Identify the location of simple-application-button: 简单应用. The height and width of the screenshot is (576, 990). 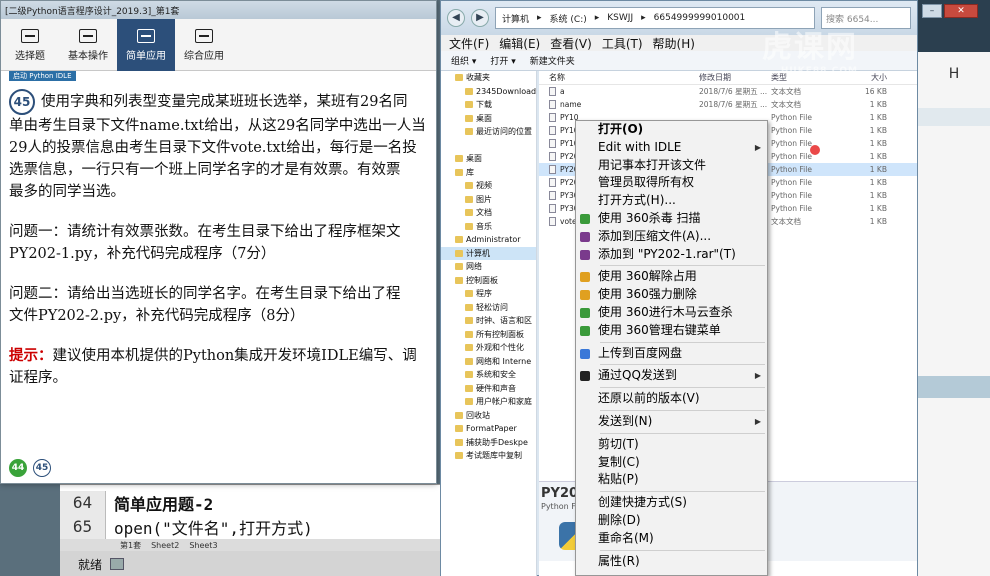
(146, 45).